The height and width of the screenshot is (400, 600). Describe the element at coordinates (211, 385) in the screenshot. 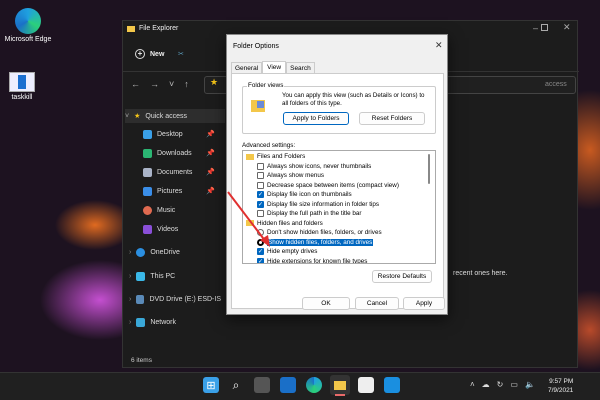

I see `start-icon: ⊞` at that location.